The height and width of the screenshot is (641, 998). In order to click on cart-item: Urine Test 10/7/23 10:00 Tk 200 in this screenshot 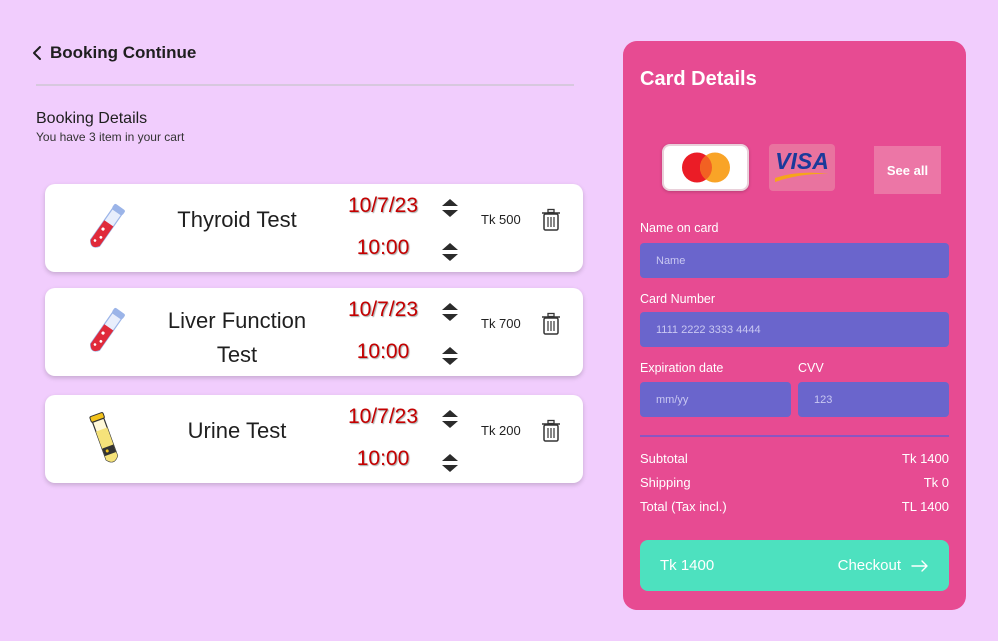, I will do `click(314, 439)`.